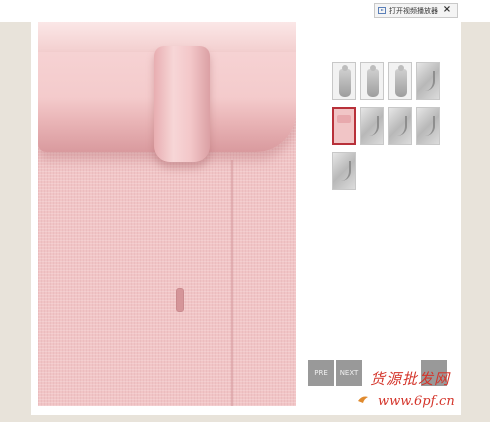  I want to click on video-player-icon, so click(382, 10).